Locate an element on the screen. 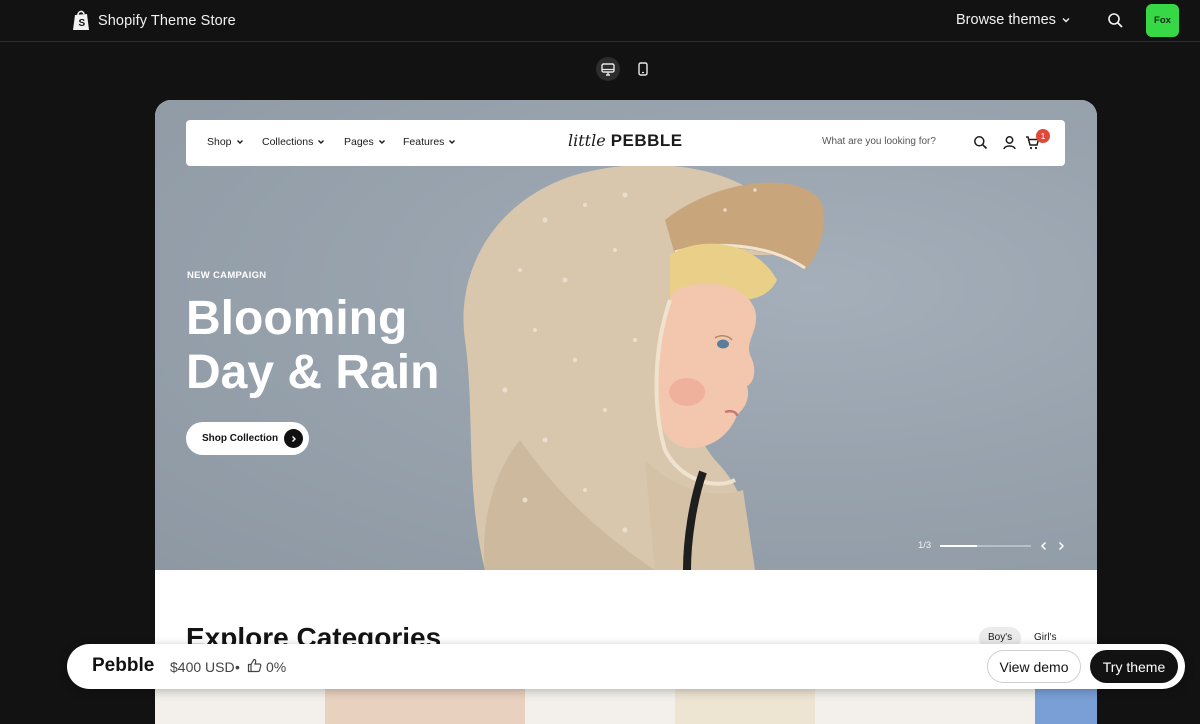  nav-collections: Collections is located at coordinates (293, 142).